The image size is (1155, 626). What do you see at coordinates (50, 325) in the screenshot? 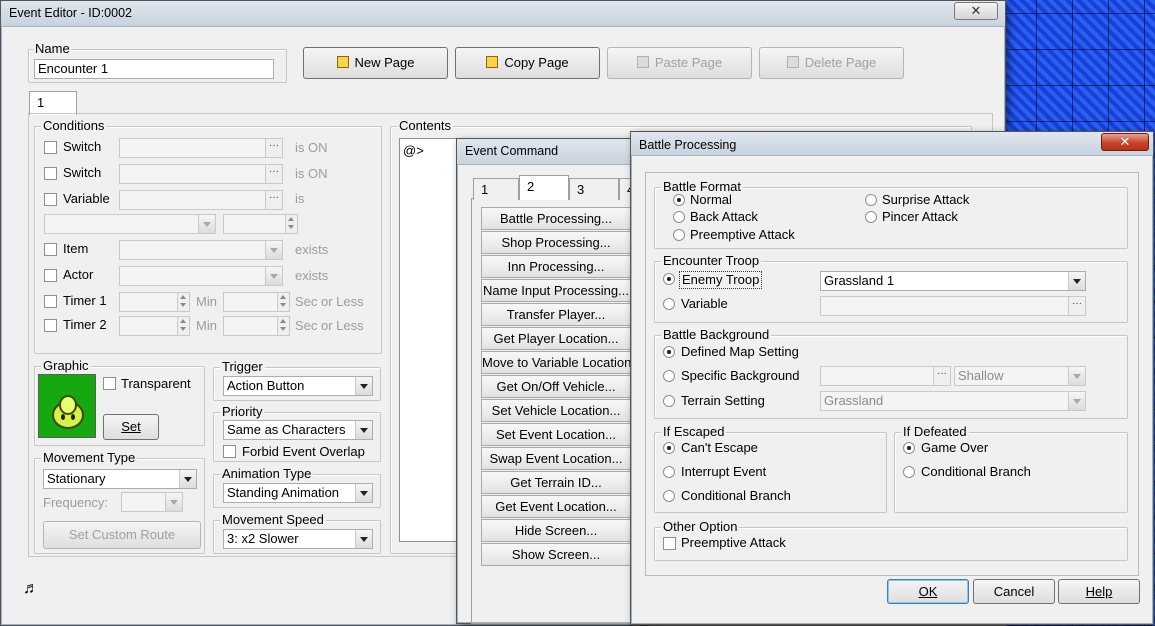
I see `timer2-checkbox` at bounding box center [50, 325].